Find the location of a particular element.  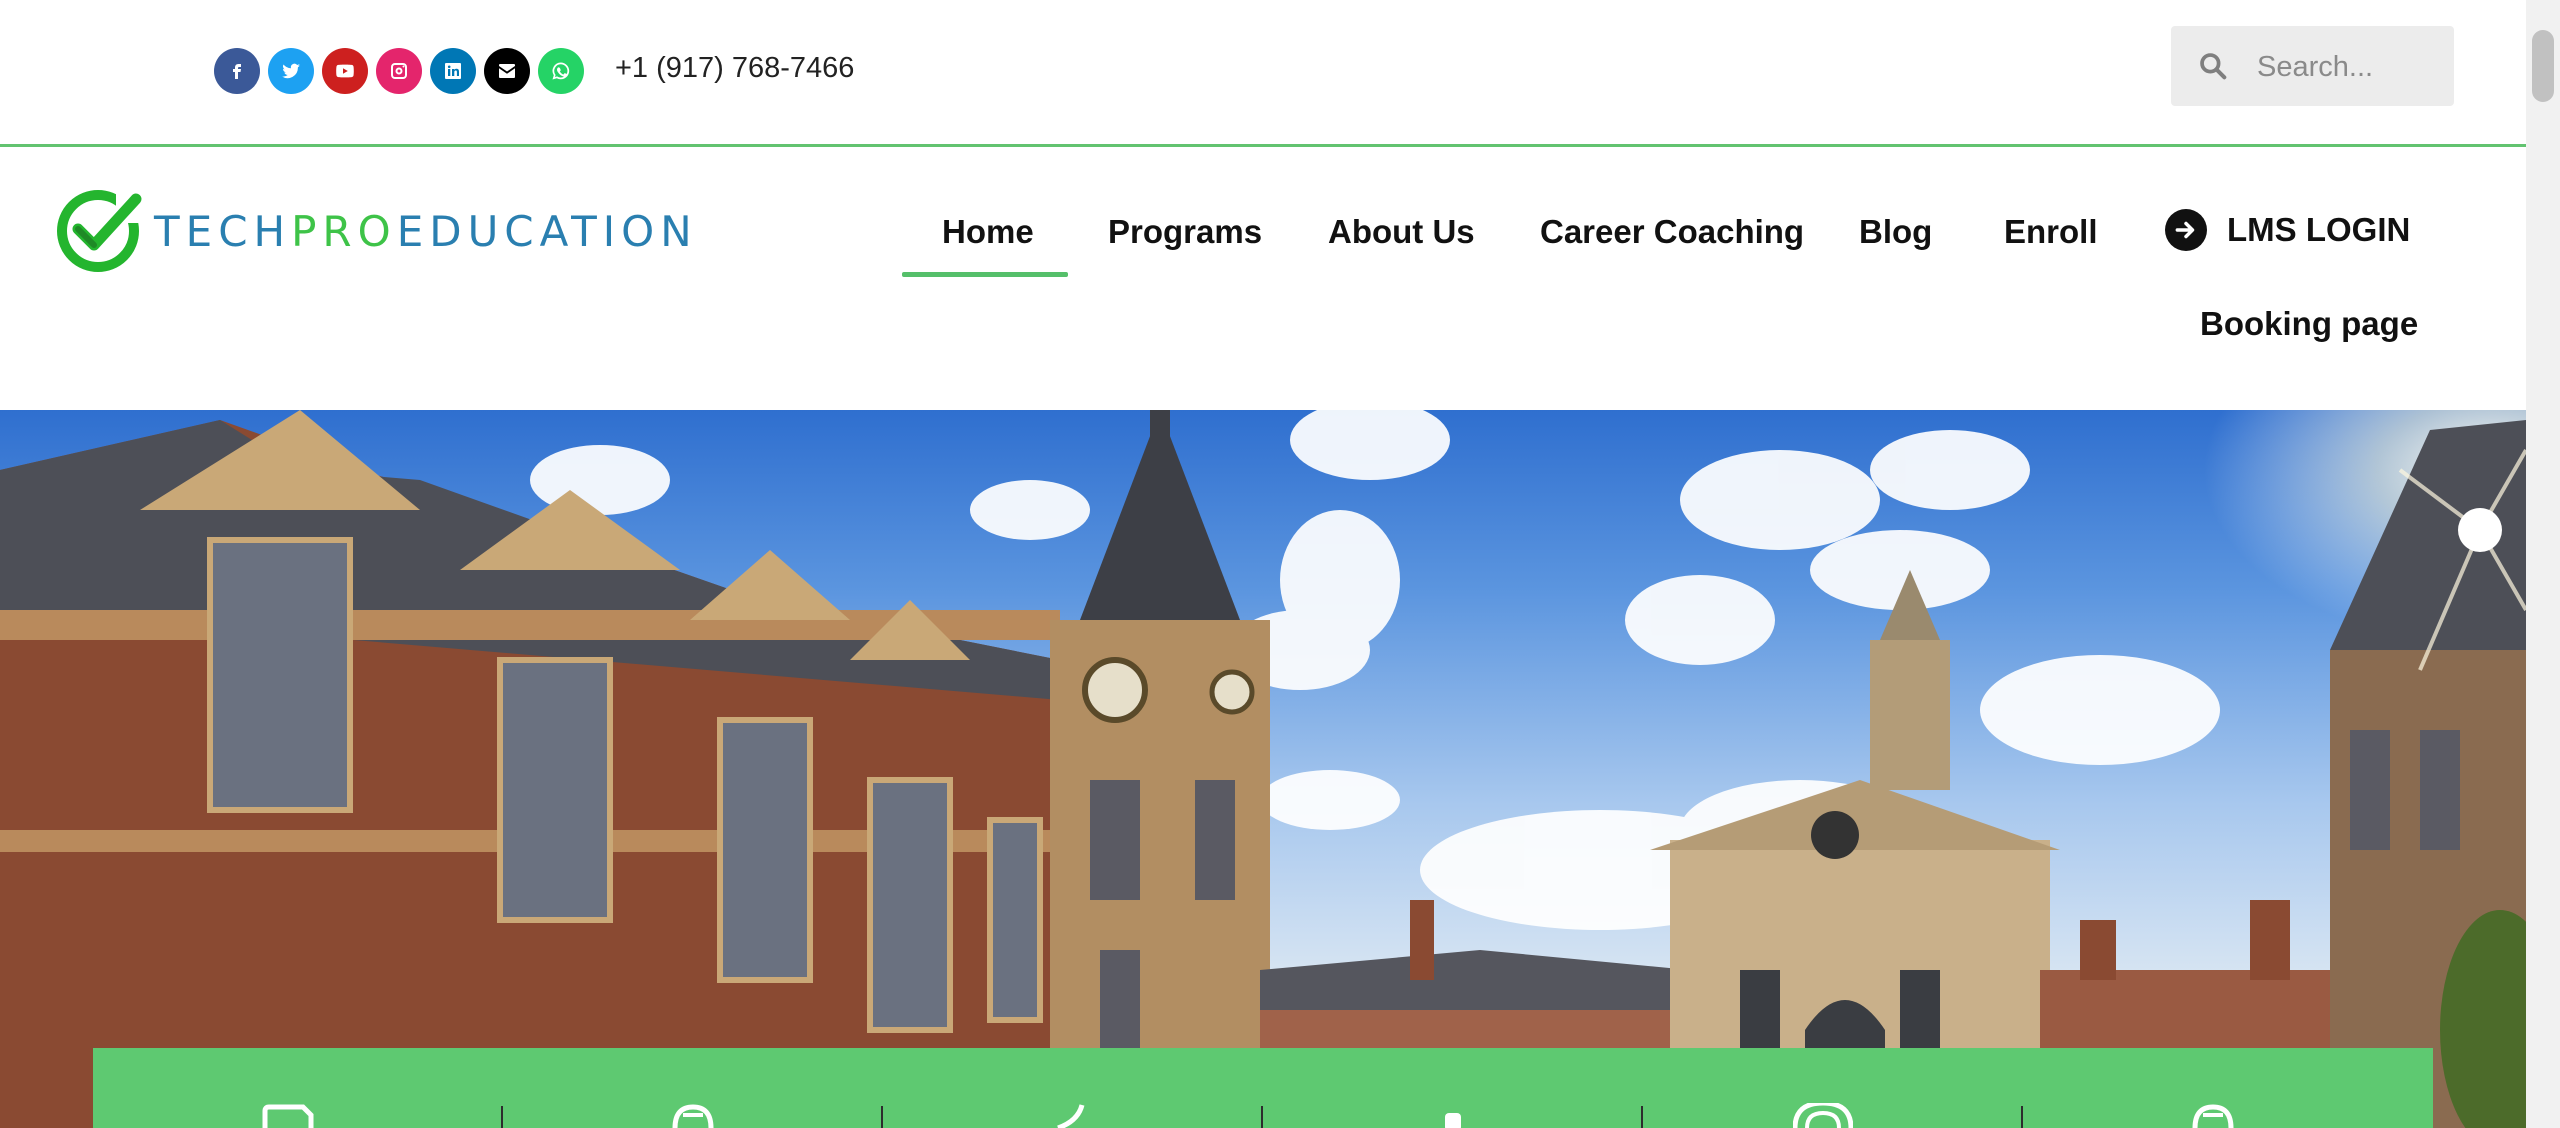

phone-number: +1 (917) 768-7466 is located at coordinates (734, 68).